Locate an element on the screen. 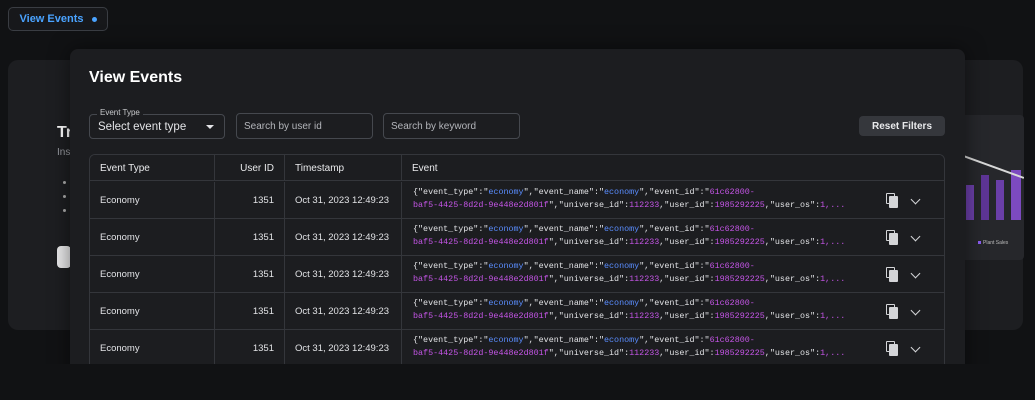 The height and width of the screenshot is (400, 1035). view-events-button: View Events is located at coordinates (58, 19).